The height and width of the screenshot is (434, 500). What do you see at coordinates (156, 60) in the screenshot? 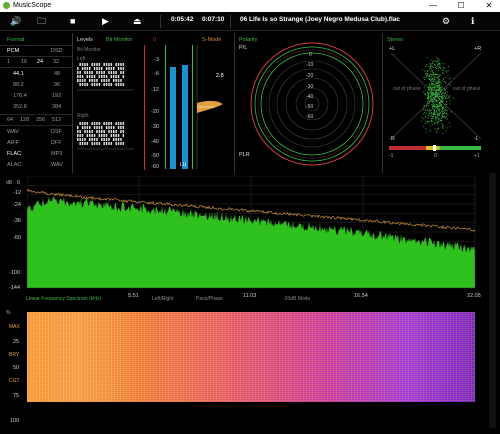
I see `scale-tick: -3` at bounding box center [156, 60].